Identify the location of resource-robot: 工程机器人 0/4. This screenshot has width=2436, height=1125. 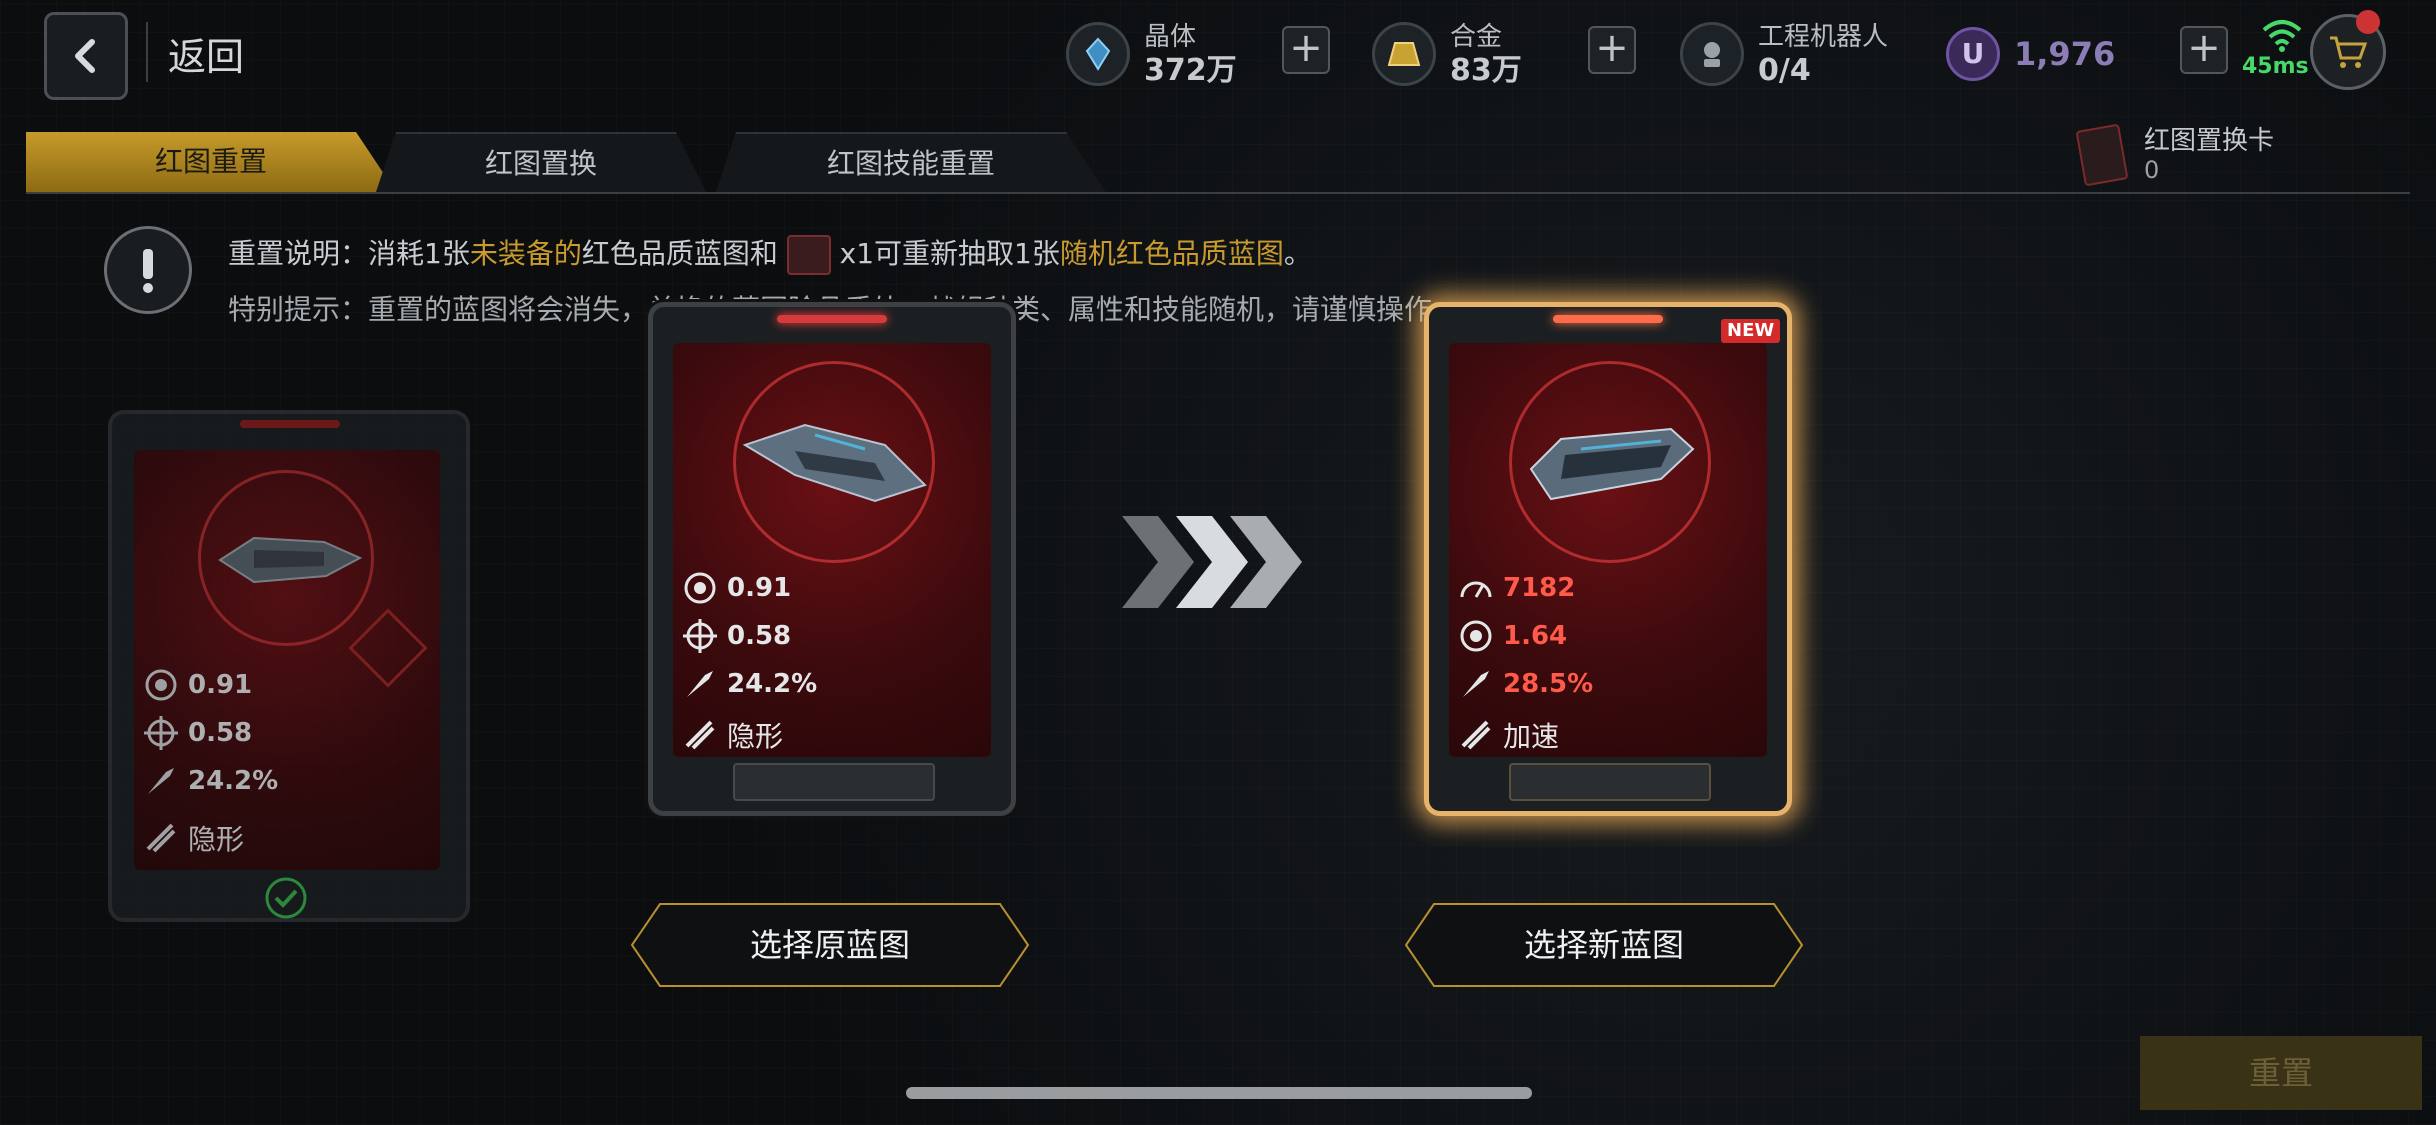
(1784, 54).